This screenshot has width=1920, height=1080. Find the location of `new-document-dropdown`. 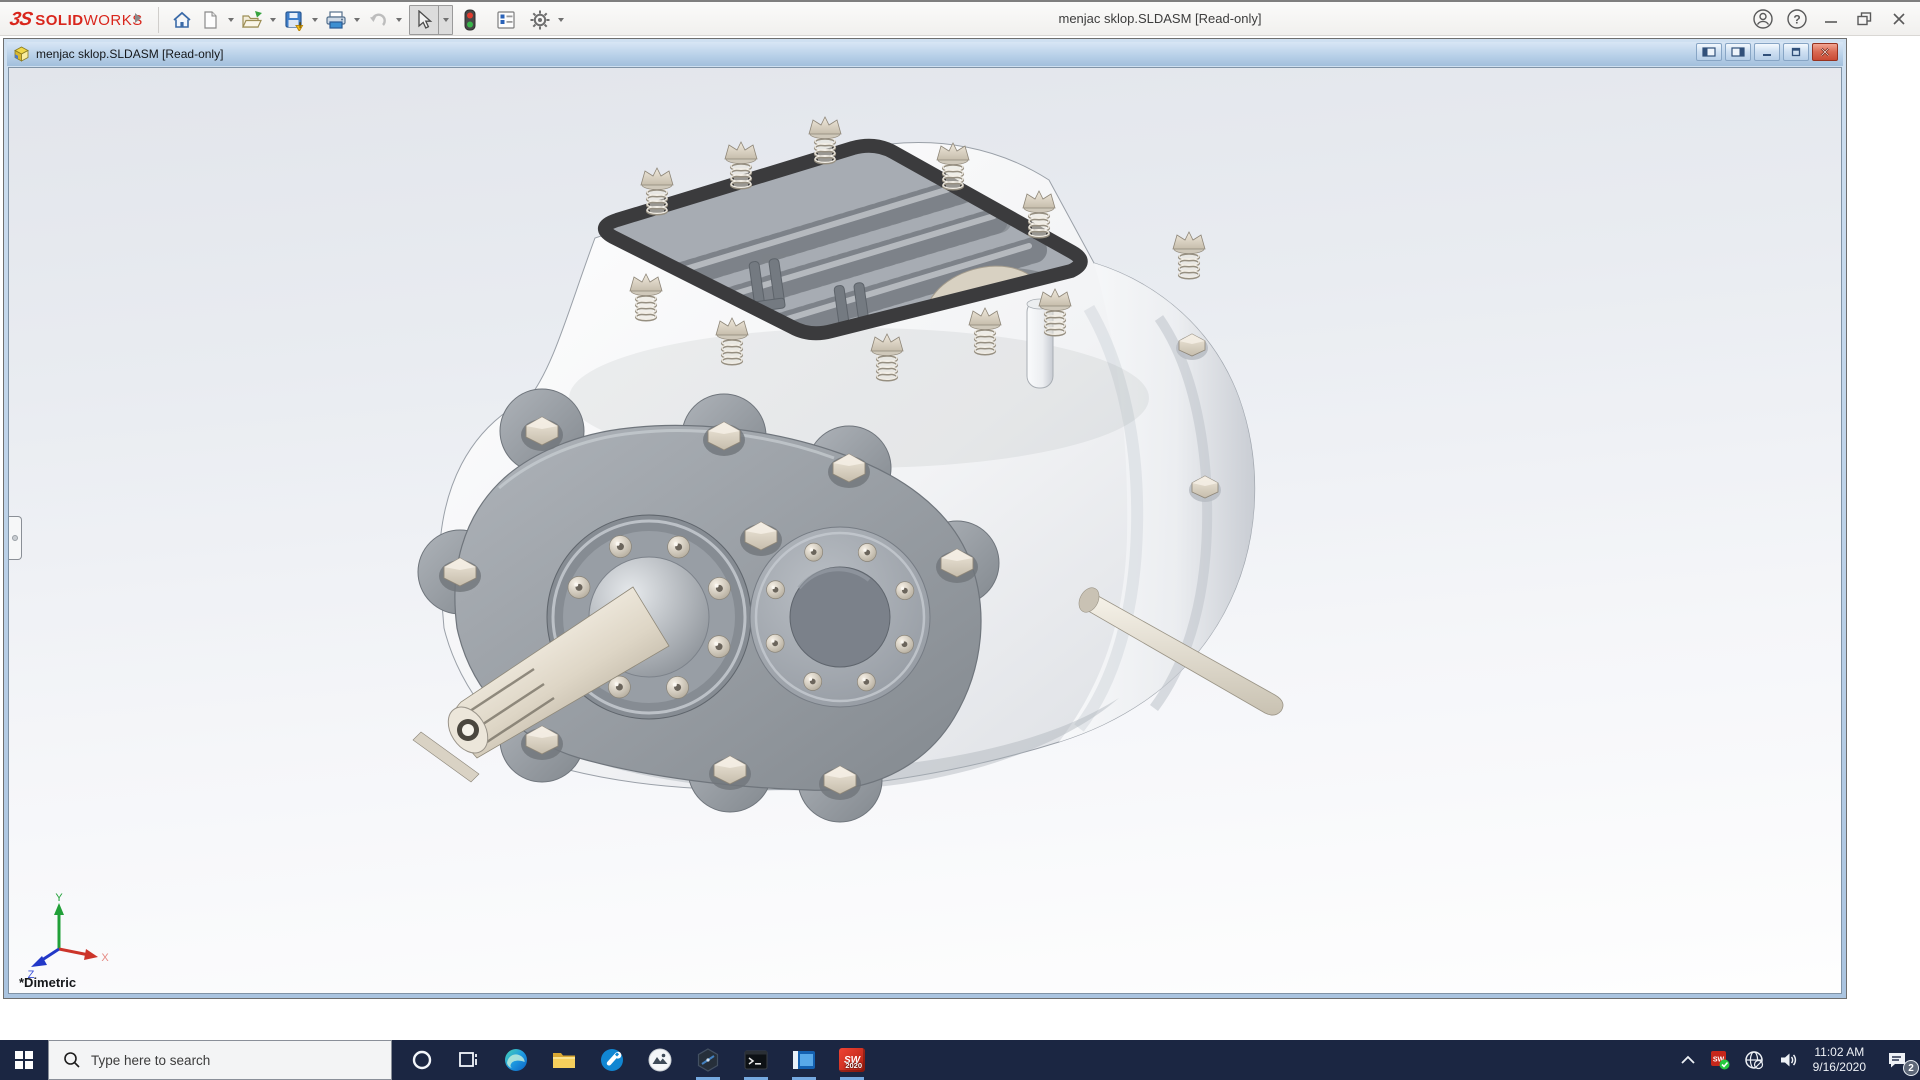

new-document-dropdown is located at coordinates (231, 20).